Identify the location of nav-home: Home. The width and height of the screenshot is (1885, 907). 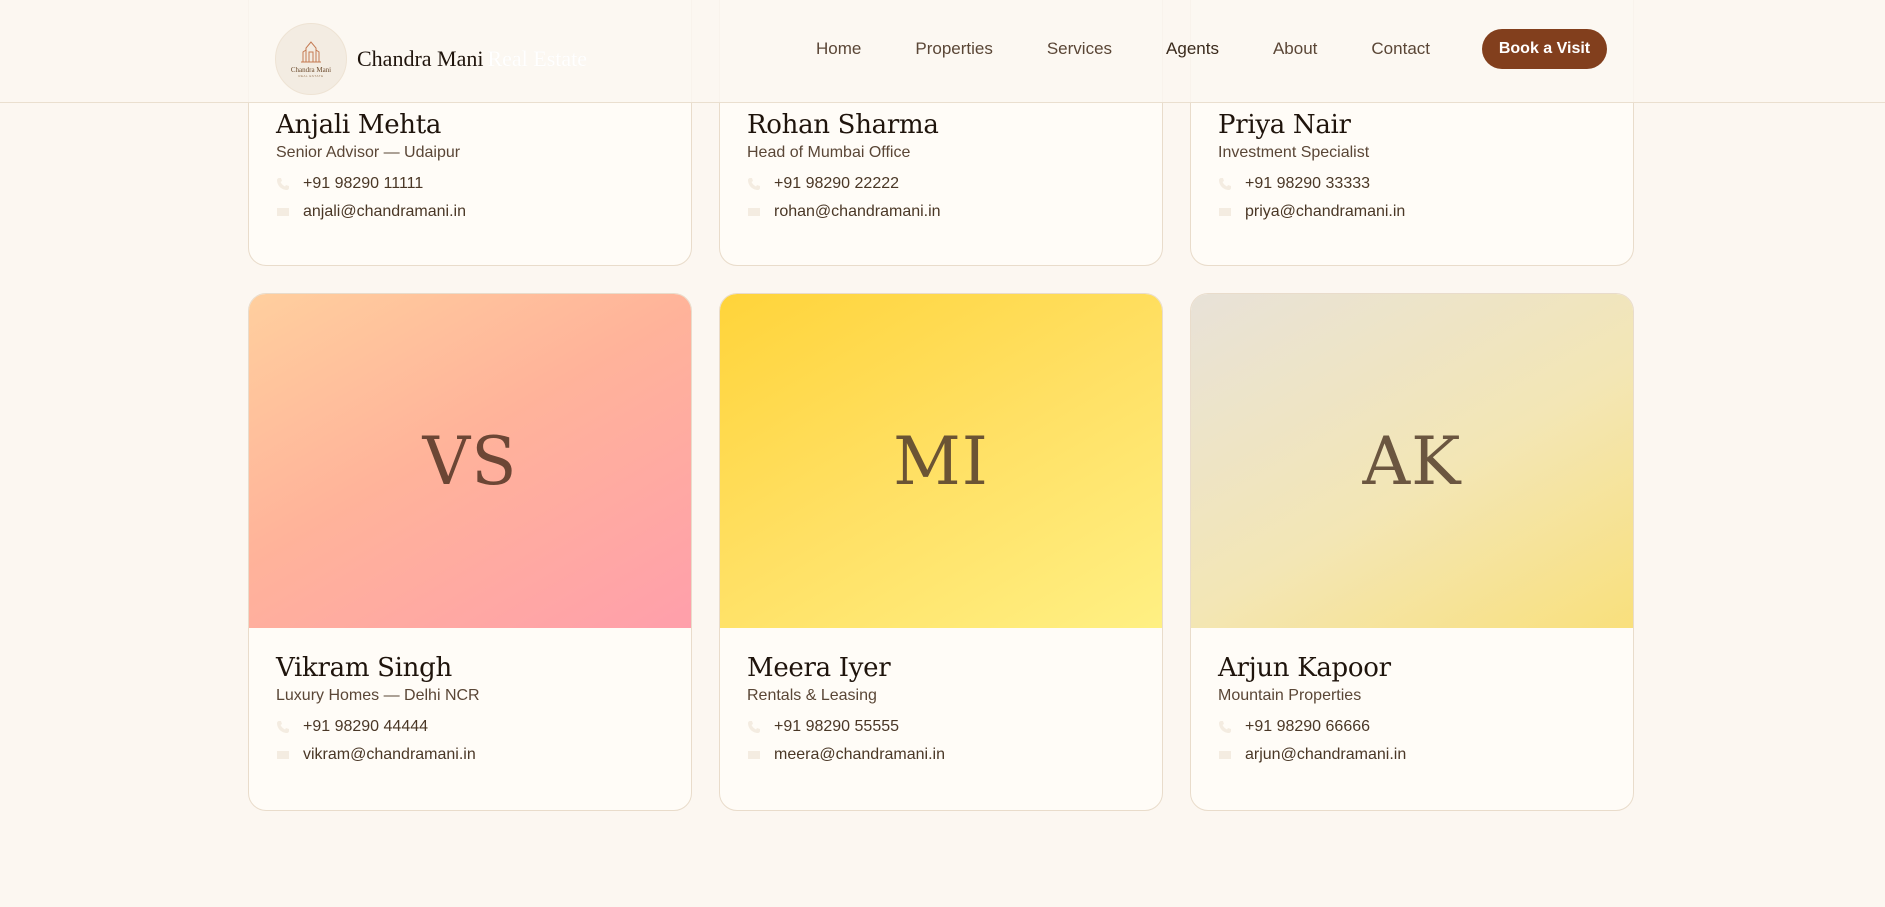
(838, 49).